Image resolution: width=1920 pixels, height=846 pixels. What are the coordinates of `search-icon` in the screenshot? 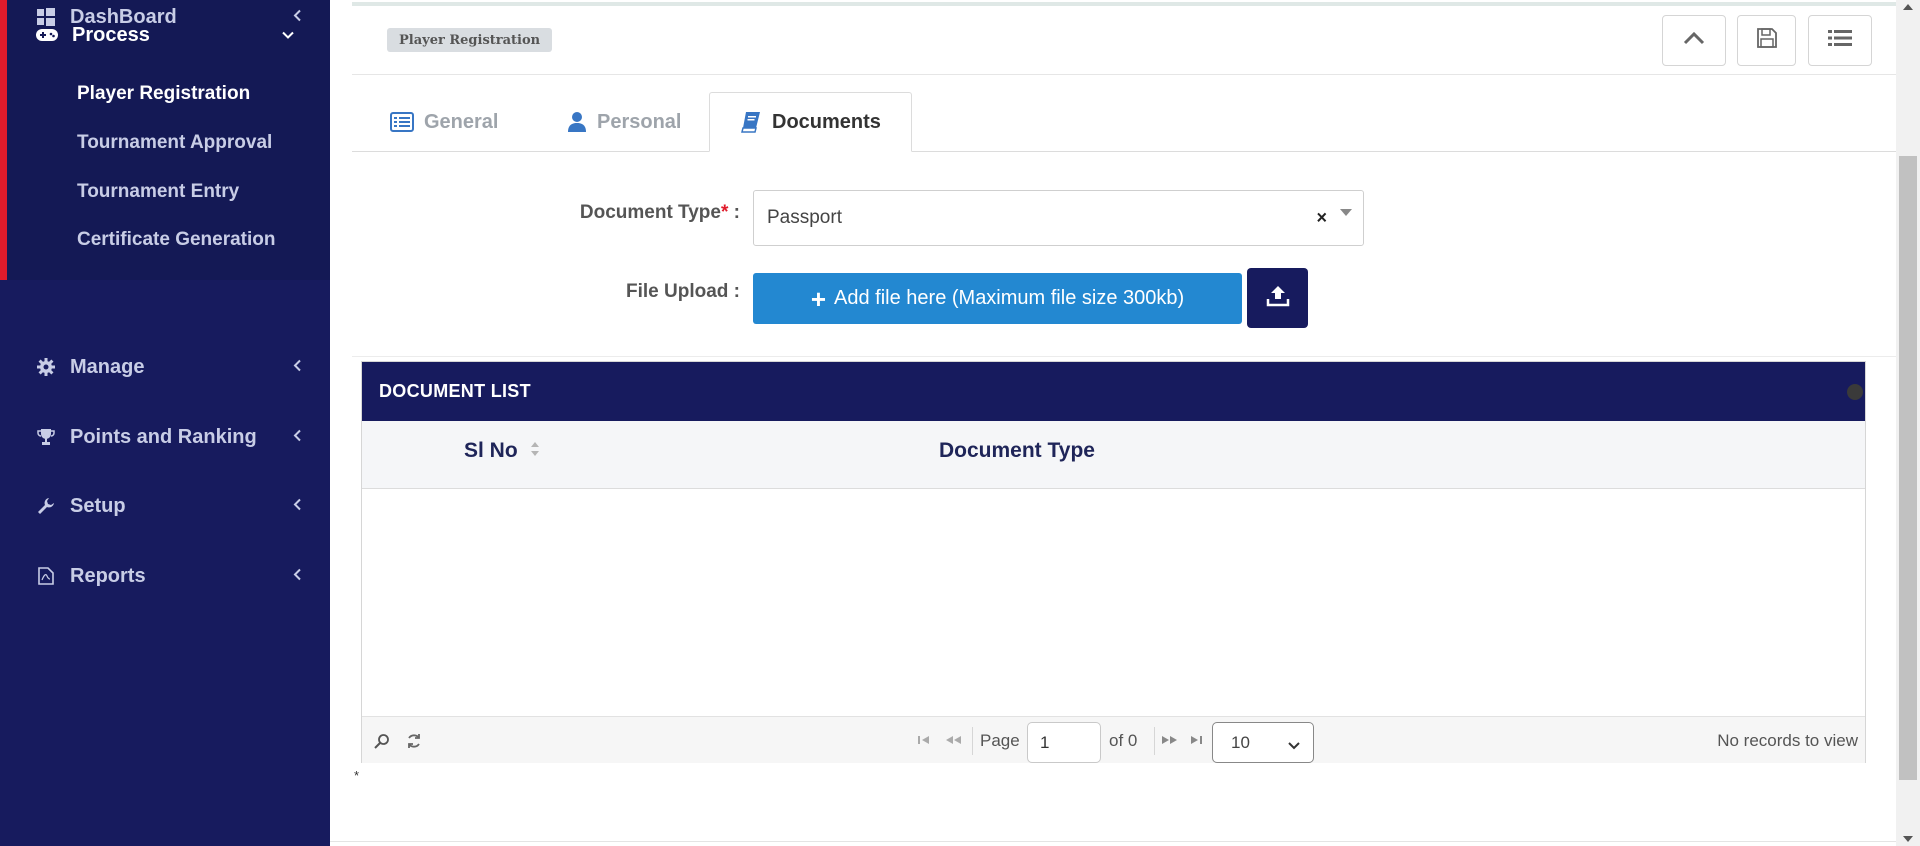 It's located at (382, 743).